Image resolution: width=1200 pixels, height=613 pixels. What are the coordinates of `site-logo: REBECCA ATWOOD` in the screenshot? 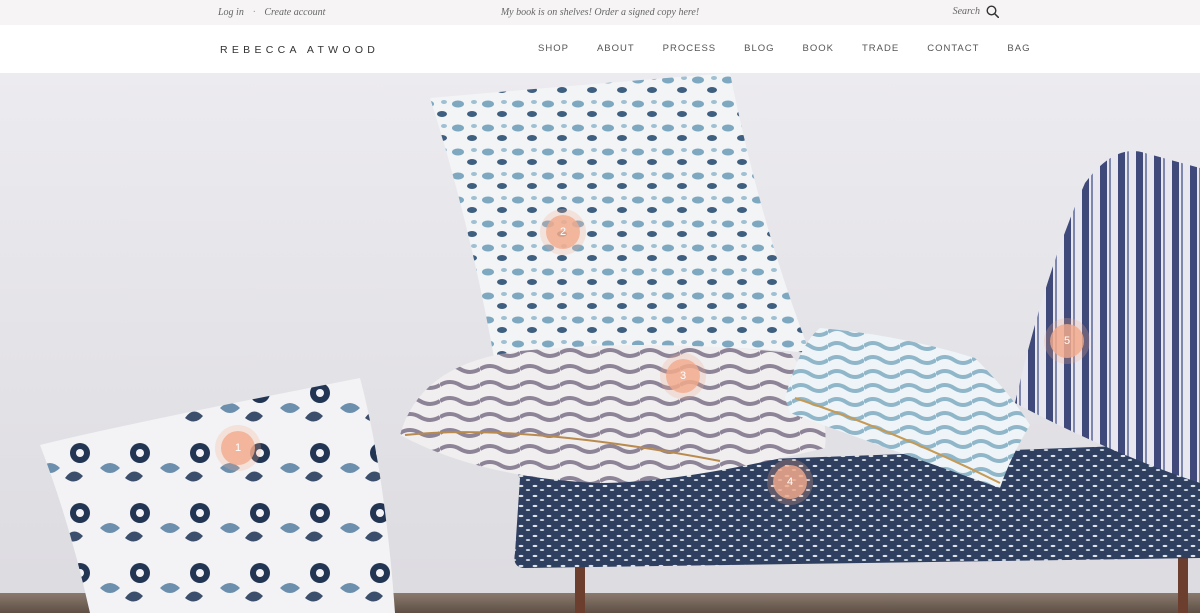 It's located at (299, 50).